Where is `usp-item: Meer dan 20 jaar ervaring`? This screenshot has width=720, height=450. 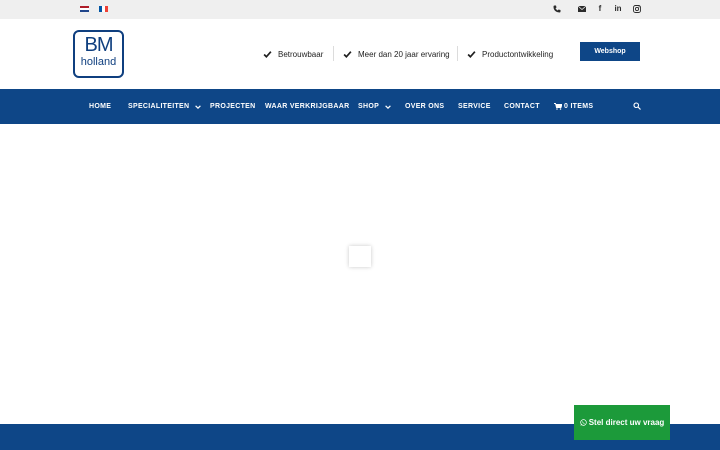
usp-item: Meer dan 20 jaar ervaring is located at coordinates (396, 54).